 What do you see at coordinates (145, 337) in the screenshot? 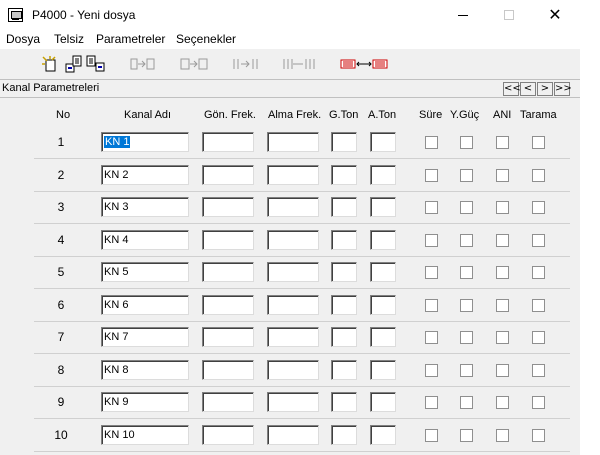
I see `channel-name-input: KN 7` at bounding box center [145, 337].